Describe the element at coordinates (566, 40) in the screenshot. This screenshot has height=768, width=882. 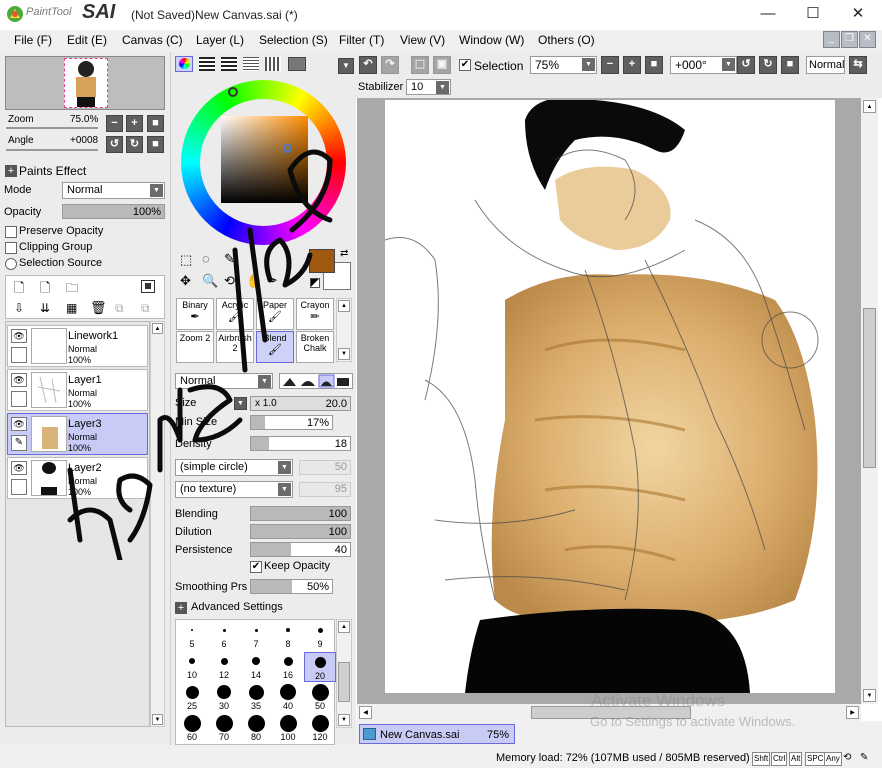
I see `menu-others: Others (O)` at that location.